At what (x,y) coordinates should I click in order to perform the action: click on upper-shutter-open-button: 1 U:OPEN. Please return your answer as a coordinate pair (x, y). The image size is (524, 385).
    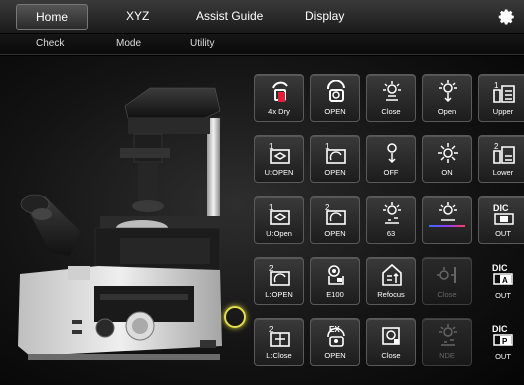
    Looking at the image, I should click on (279, 159).